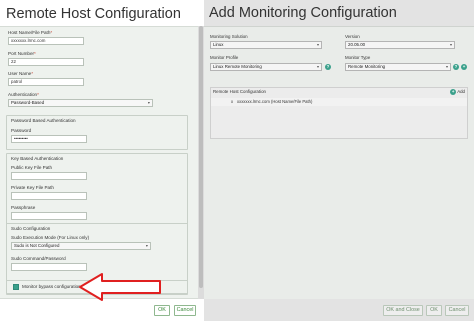 The image size is (474, 321). I want to click on sudo-command-label: Sudo Command/Password, so click(38, 258).